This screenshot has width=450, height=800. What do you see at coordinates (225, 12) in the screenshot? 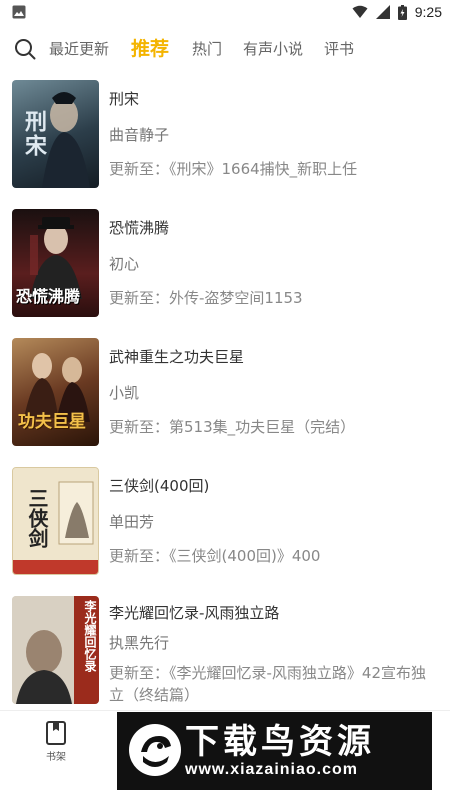
I see `status-bar: 9:25` at bounding box center [225, 12].